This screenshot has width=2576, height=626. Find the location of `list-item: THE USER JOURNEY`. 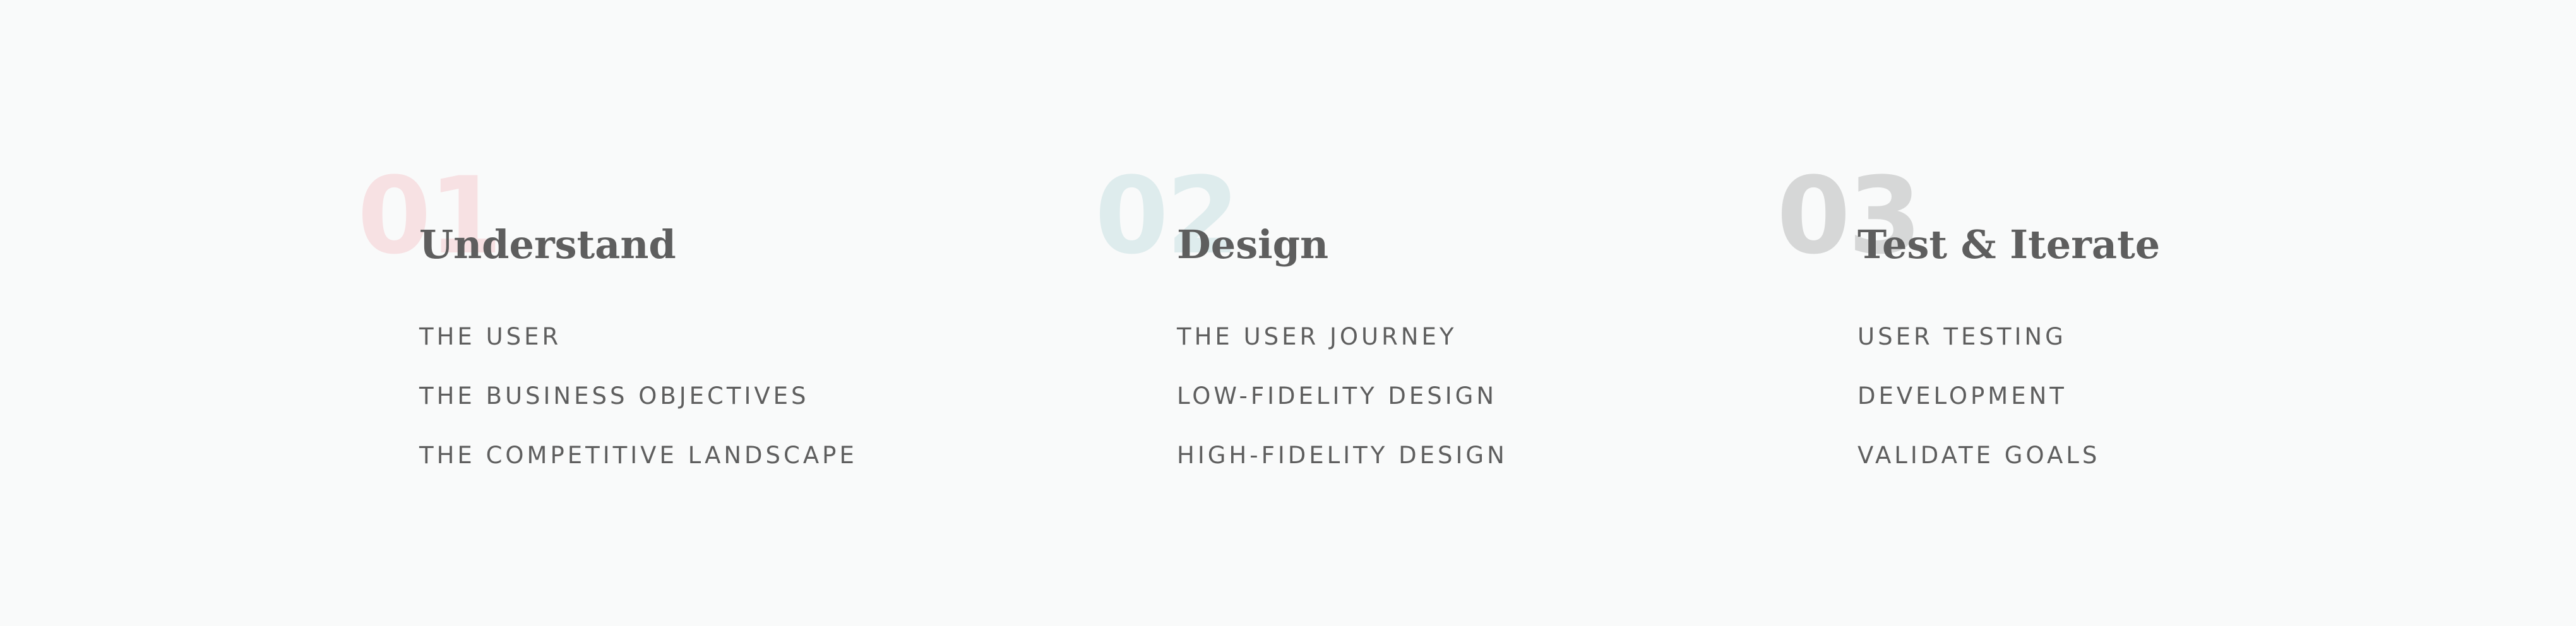

list-item: THE USER JOURNEY is located at coordinates (1317, 337).